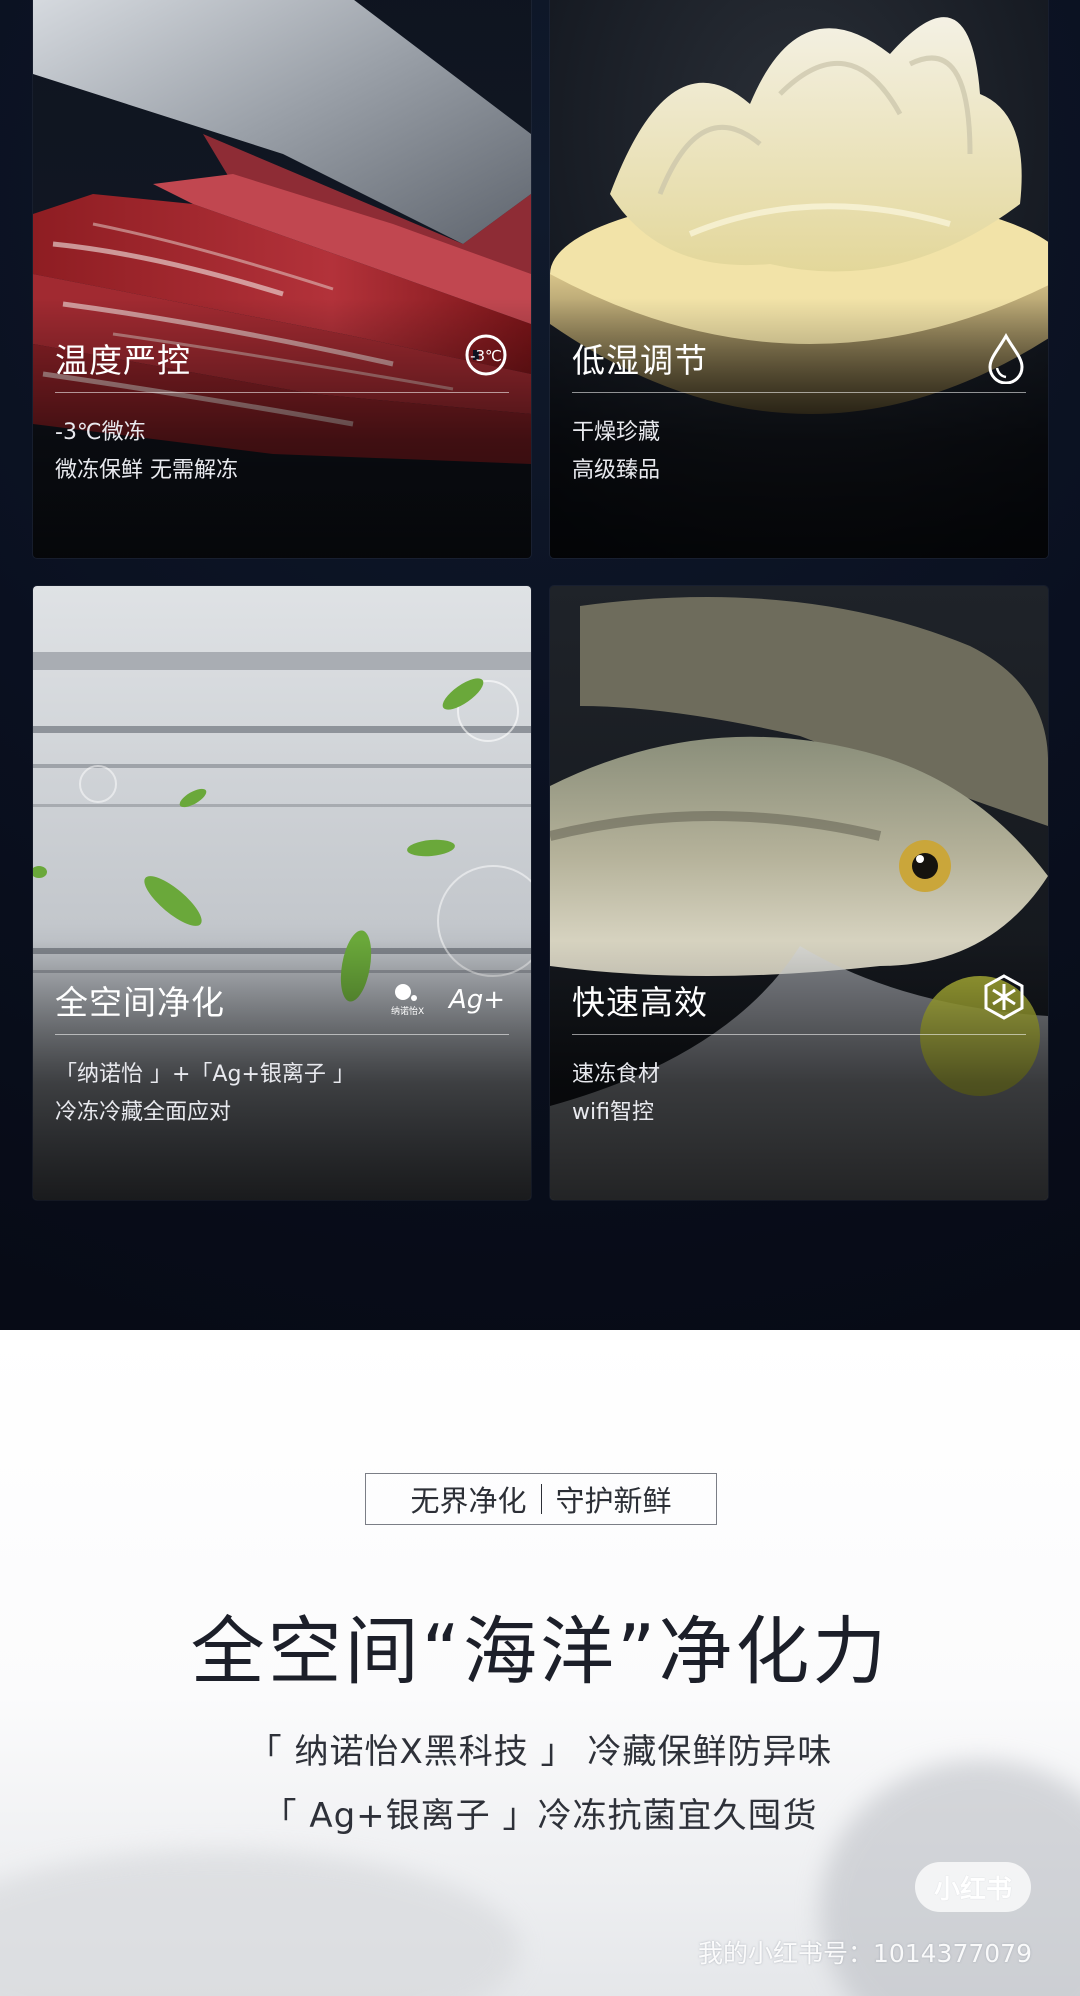 This screenshot has height=1996, width=1080. I want to click on card-detail-line: 高级臻品, so click(616, 470).